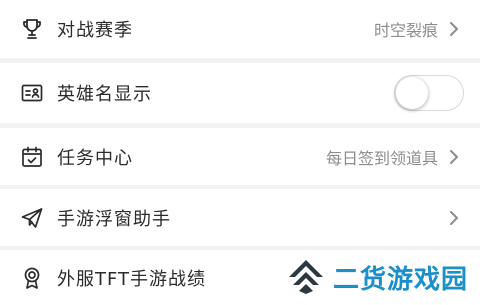  What do you see at coordinates (32, 93) in the screenshot?
I see `id-card-icon` at bounding box center [32, 93].